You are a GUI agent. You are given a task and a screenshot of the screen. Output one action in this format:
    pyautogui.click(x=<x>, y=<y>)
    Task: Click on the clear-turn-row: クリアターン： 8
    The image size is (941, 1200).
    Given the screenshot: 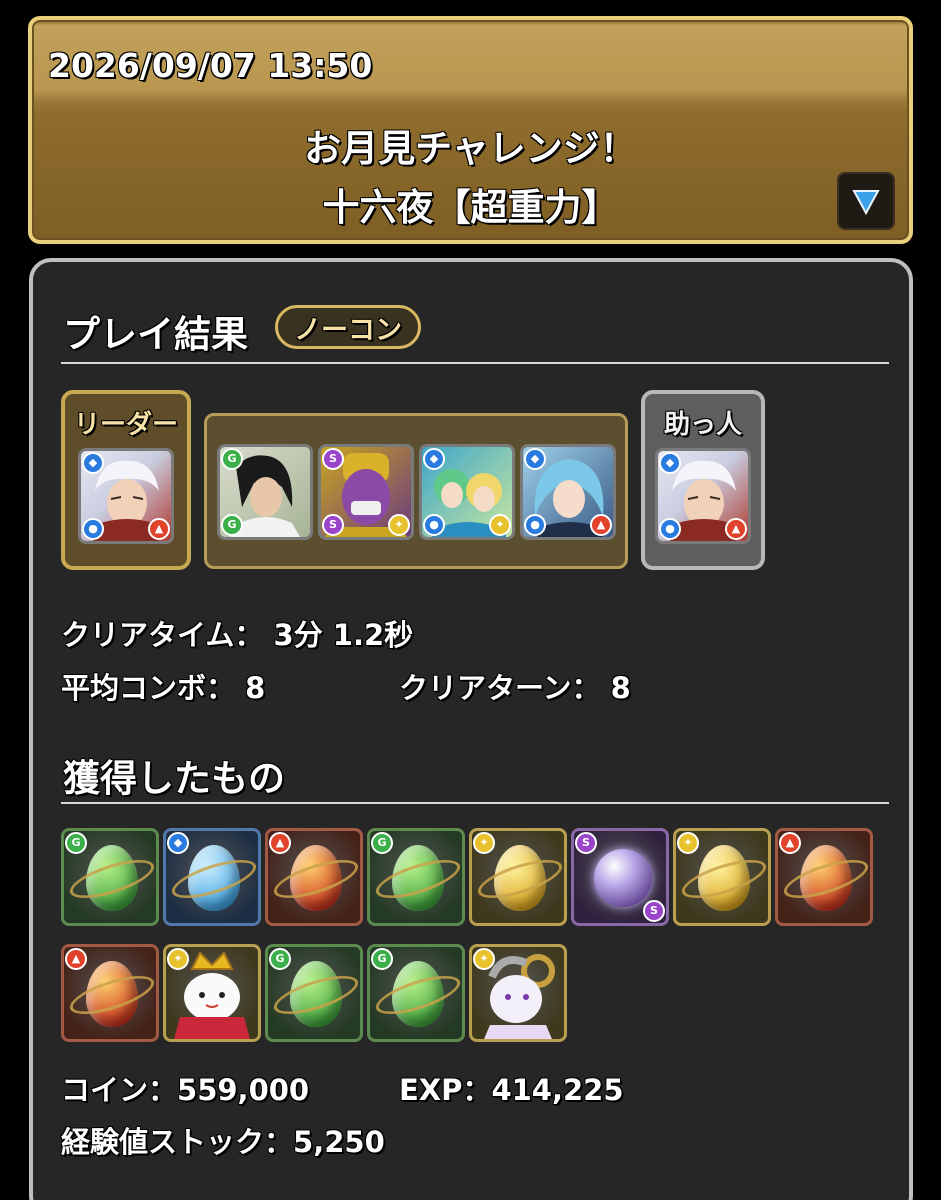 What is the action you would take?
    pyautogui.click(x=515, y=686)
    